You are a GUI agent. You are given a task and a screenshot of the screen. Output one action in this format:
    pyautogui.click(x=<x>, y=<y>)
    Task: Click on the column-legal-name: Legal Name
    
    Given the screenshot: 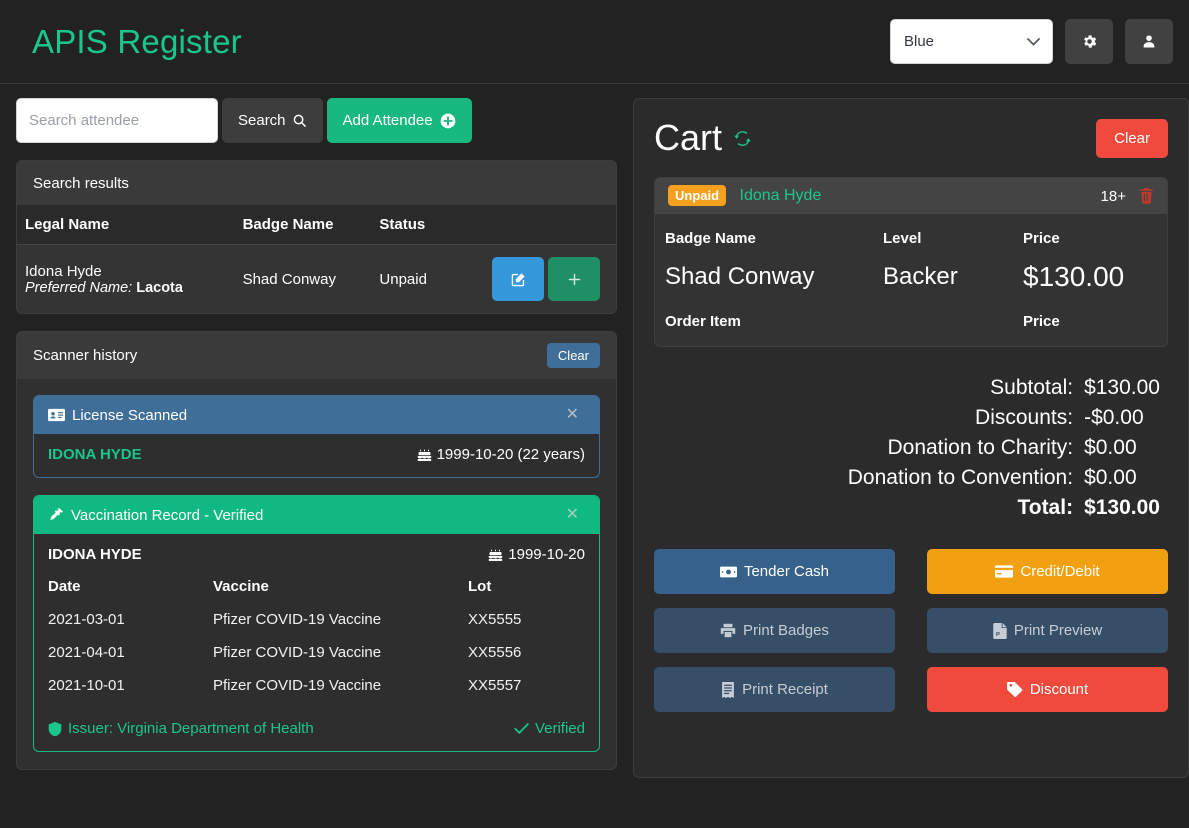 What is the action you would take?
    pyautogui.click(x=126, y=225)
    